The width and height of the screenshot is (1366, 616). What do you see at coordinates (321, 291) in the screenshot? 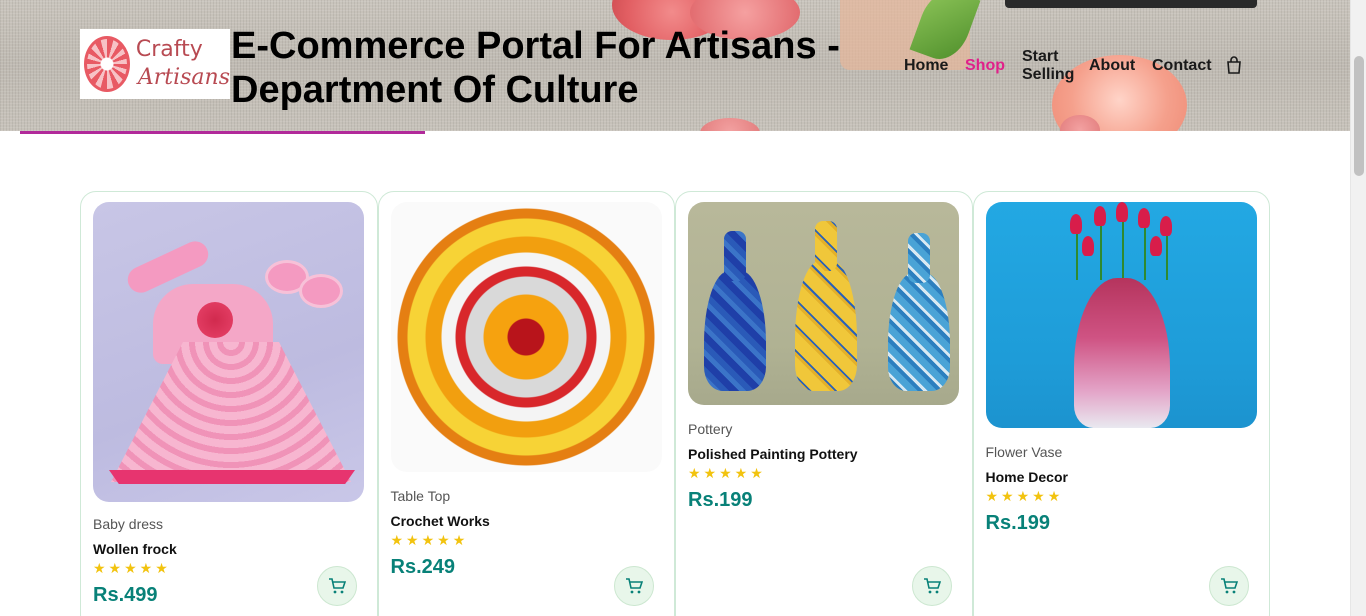
I see `bootie` at bounding box center [321, 291].